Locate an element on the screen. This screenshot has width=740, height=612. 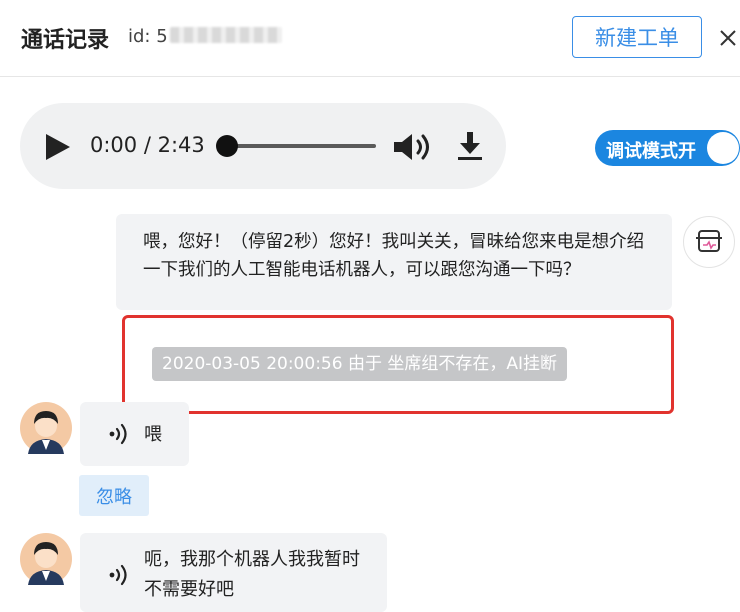
audio-player: 0:00 / 2:43 is located at coordinates (263, 146).